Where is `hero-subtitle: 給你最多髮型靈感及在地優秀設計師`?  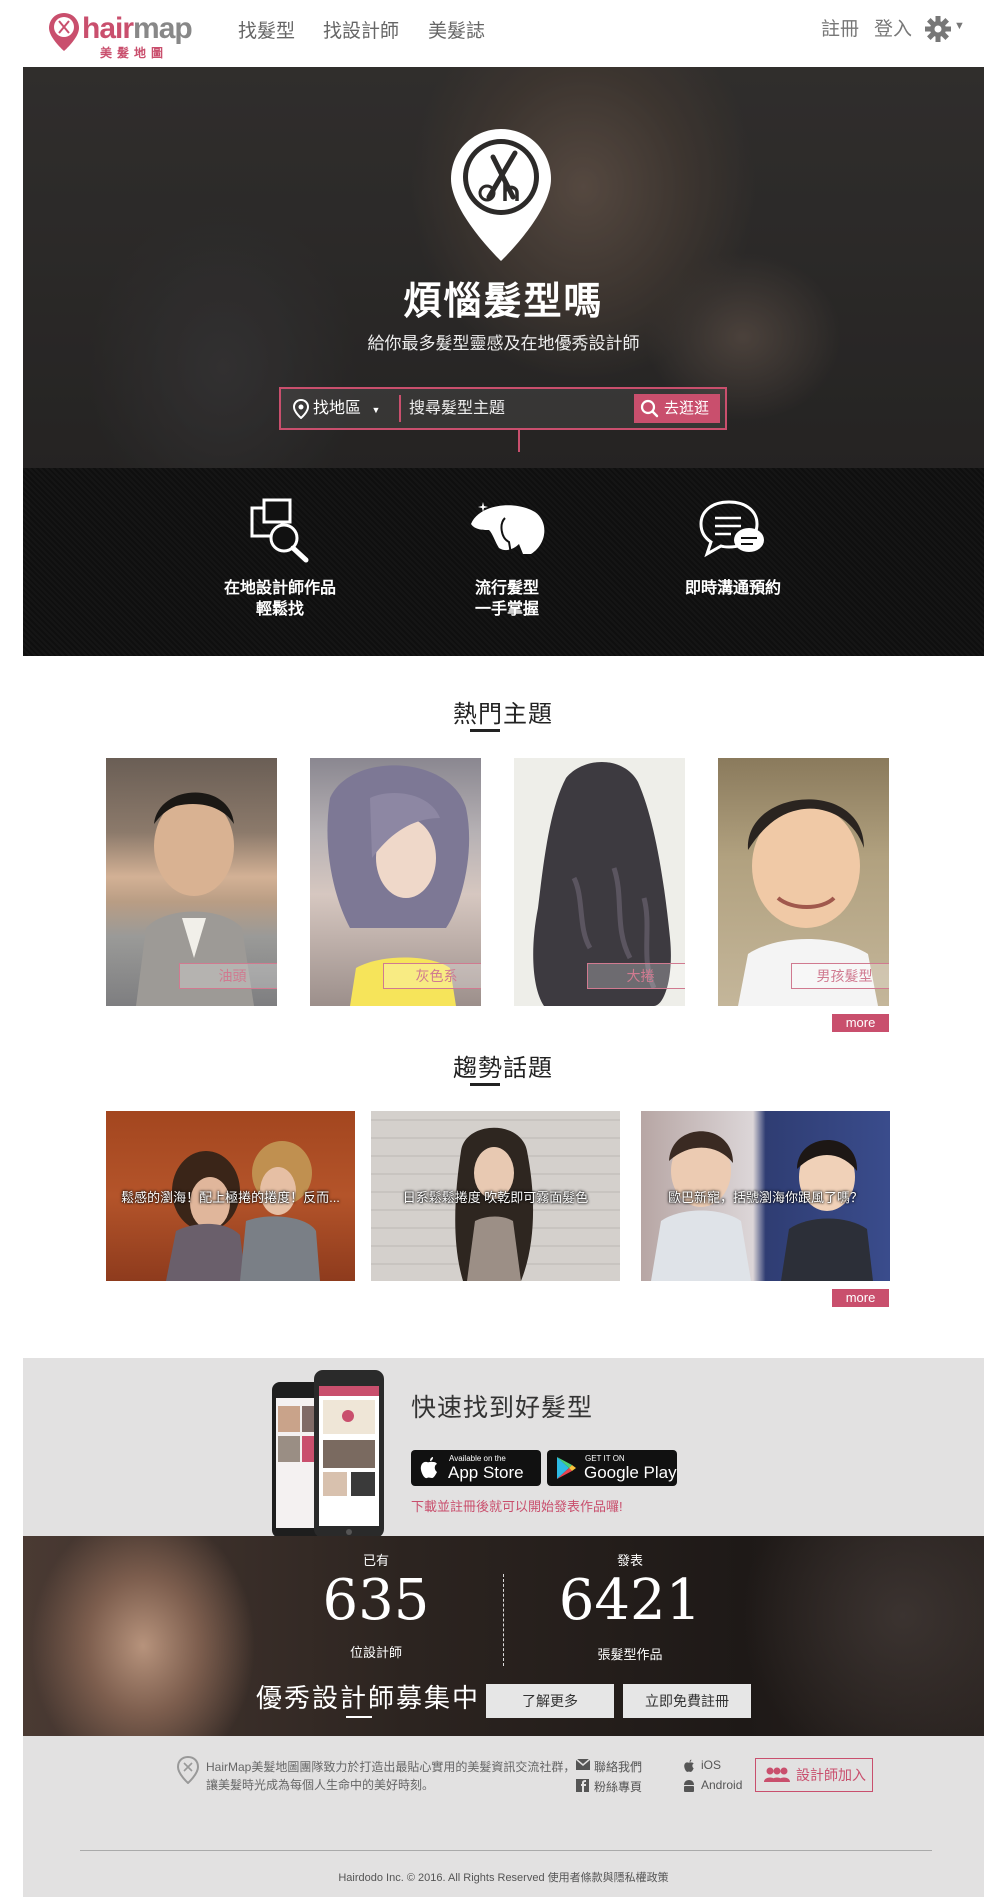 hero-subtitle: 給你最多髮型靈感及在地優秀設計師 is located at coordinates (503, 343).